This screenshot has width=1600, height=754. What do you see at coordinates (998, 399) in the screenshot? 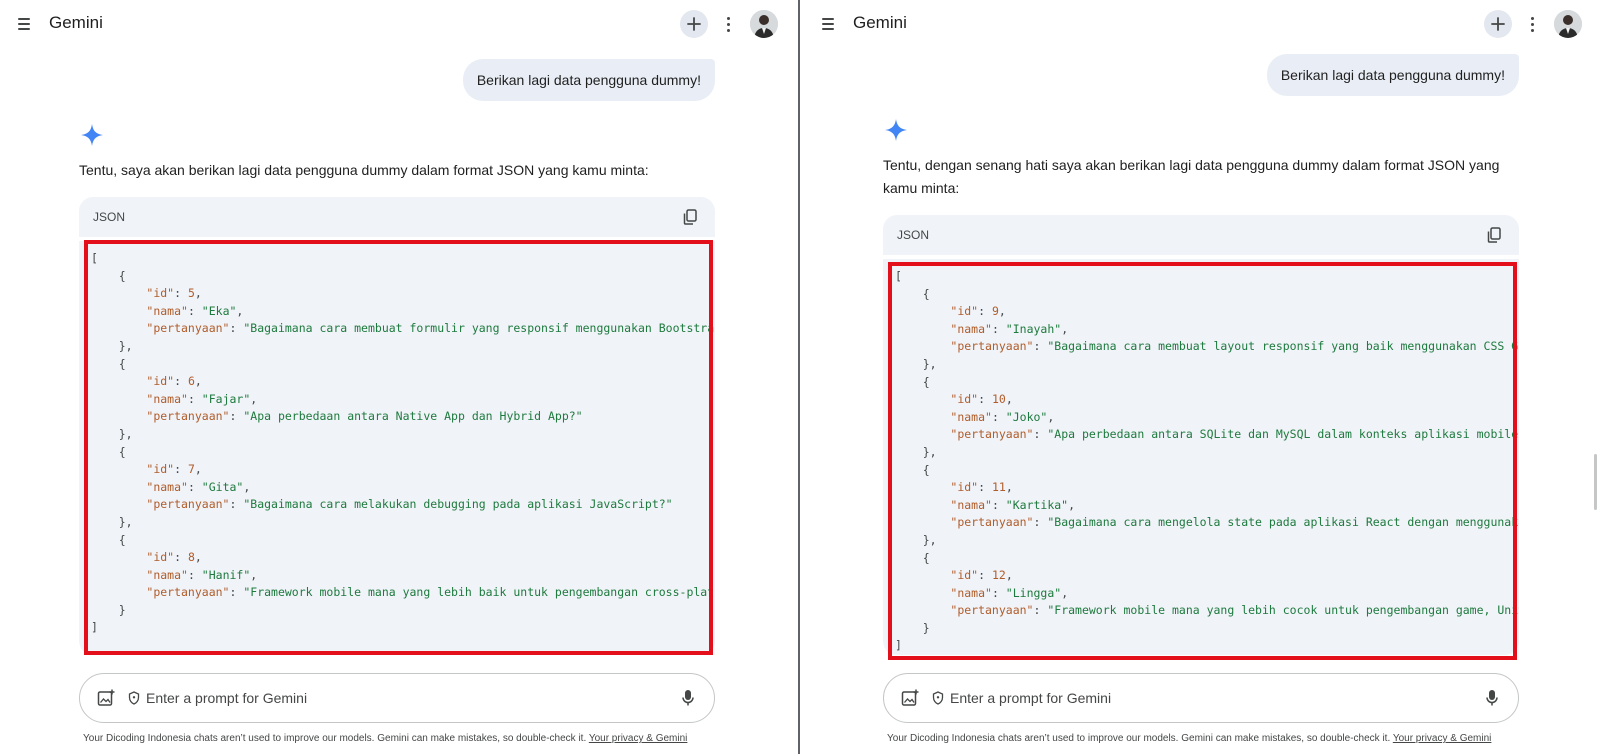
I see `record-id: 10` at bounding box center [998, 399].